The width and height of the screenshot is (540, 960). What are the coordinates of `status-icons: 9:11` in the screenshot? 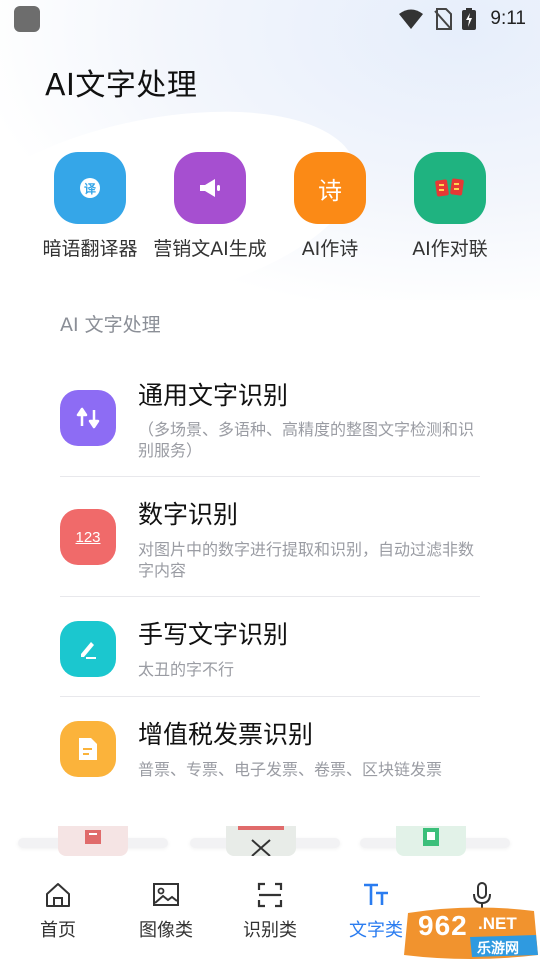 It's located at (462, 19).